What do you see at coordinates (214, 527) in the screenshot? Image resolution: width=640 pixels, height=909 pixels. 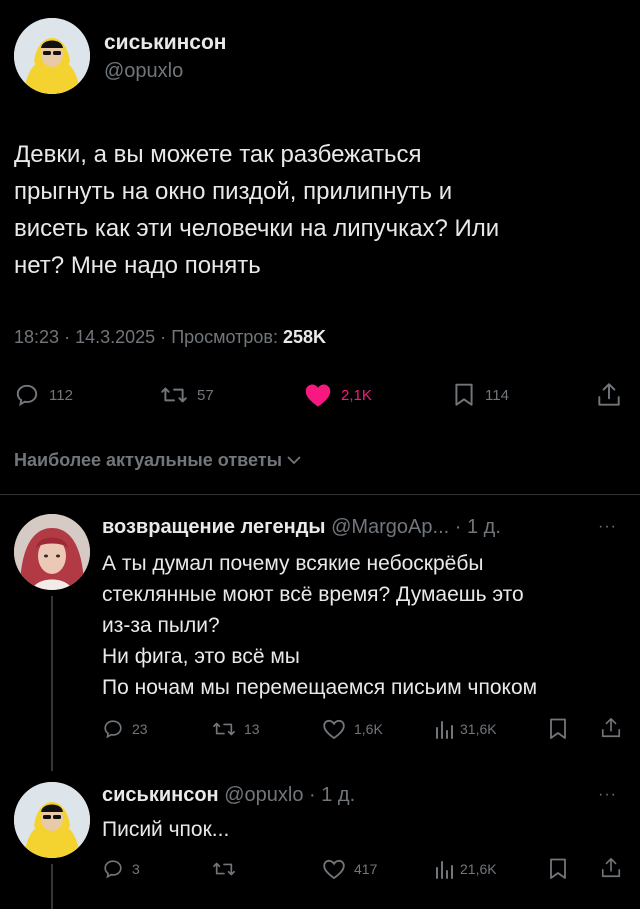 I see `reply-display-name: возвращение легенды` at bounding box center [214, 527].